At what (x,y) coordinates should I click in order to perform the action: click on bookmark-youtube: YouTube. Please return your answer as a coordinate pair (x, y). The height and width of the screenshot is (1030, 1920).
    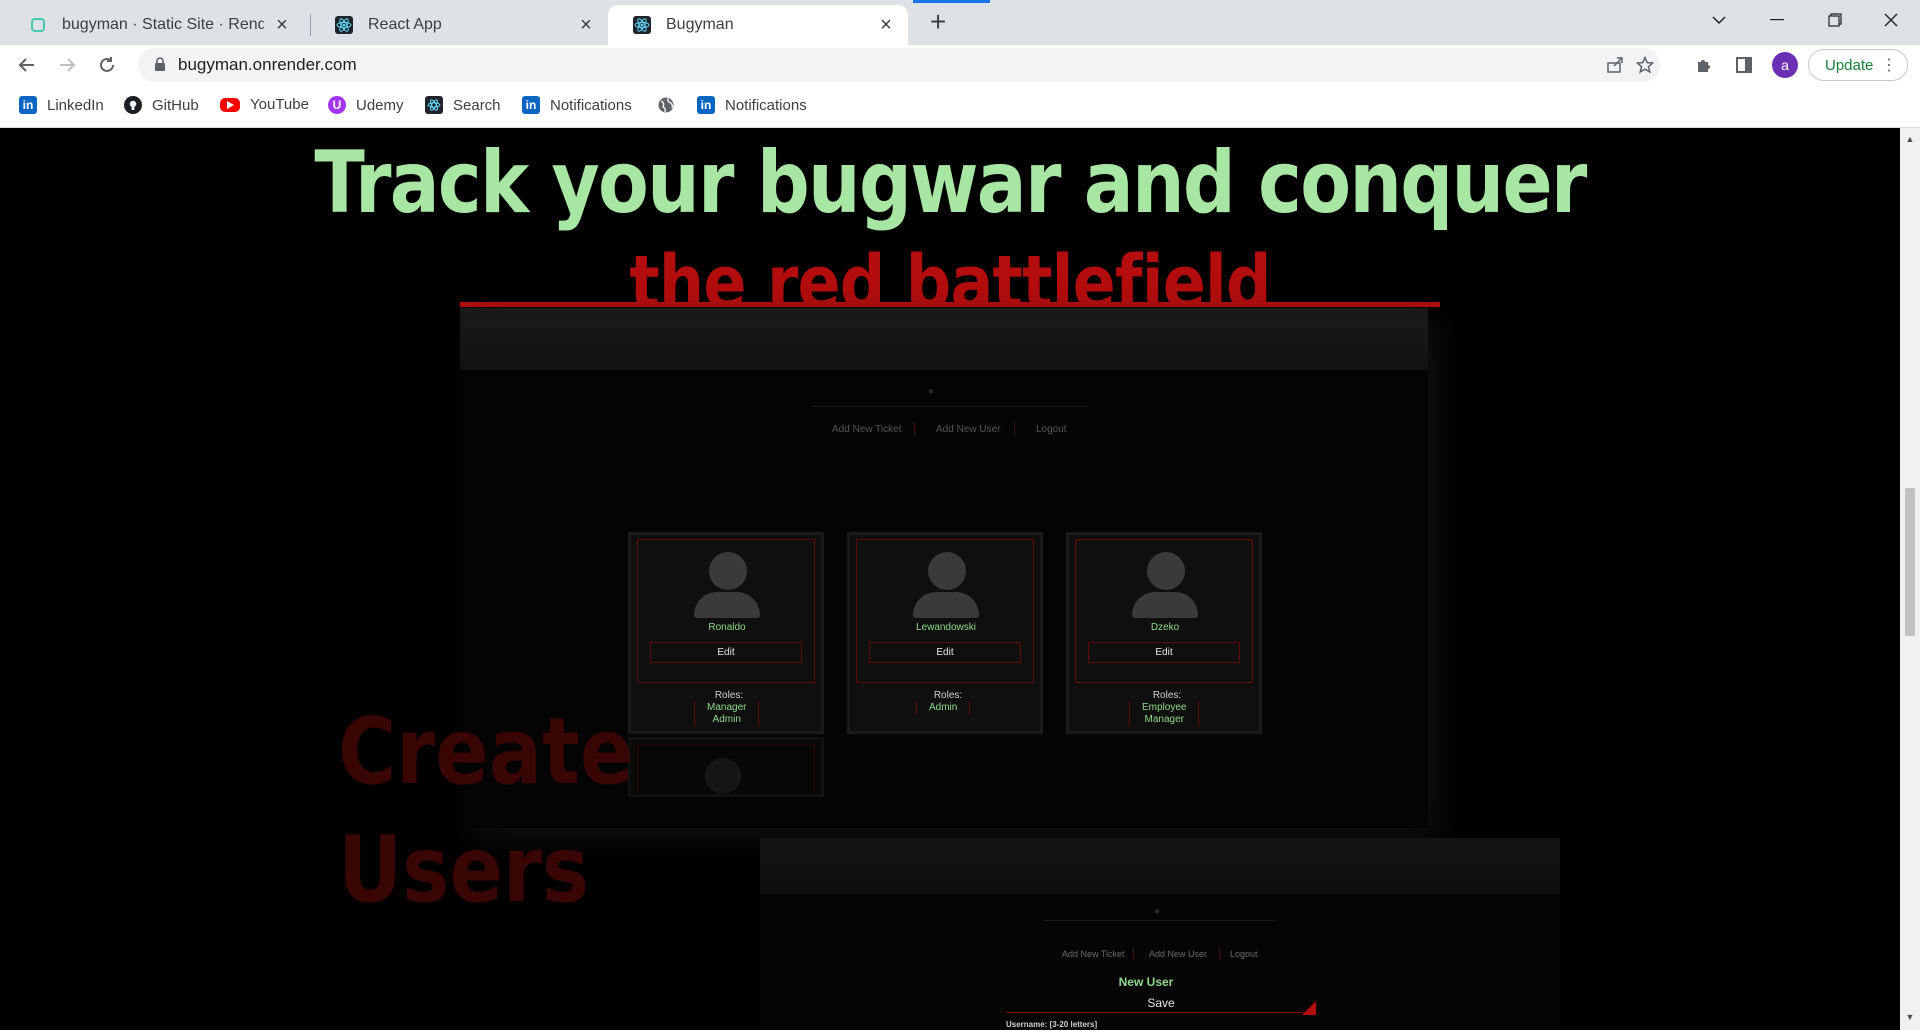
    Looking at the image, I should click on (264, 104).